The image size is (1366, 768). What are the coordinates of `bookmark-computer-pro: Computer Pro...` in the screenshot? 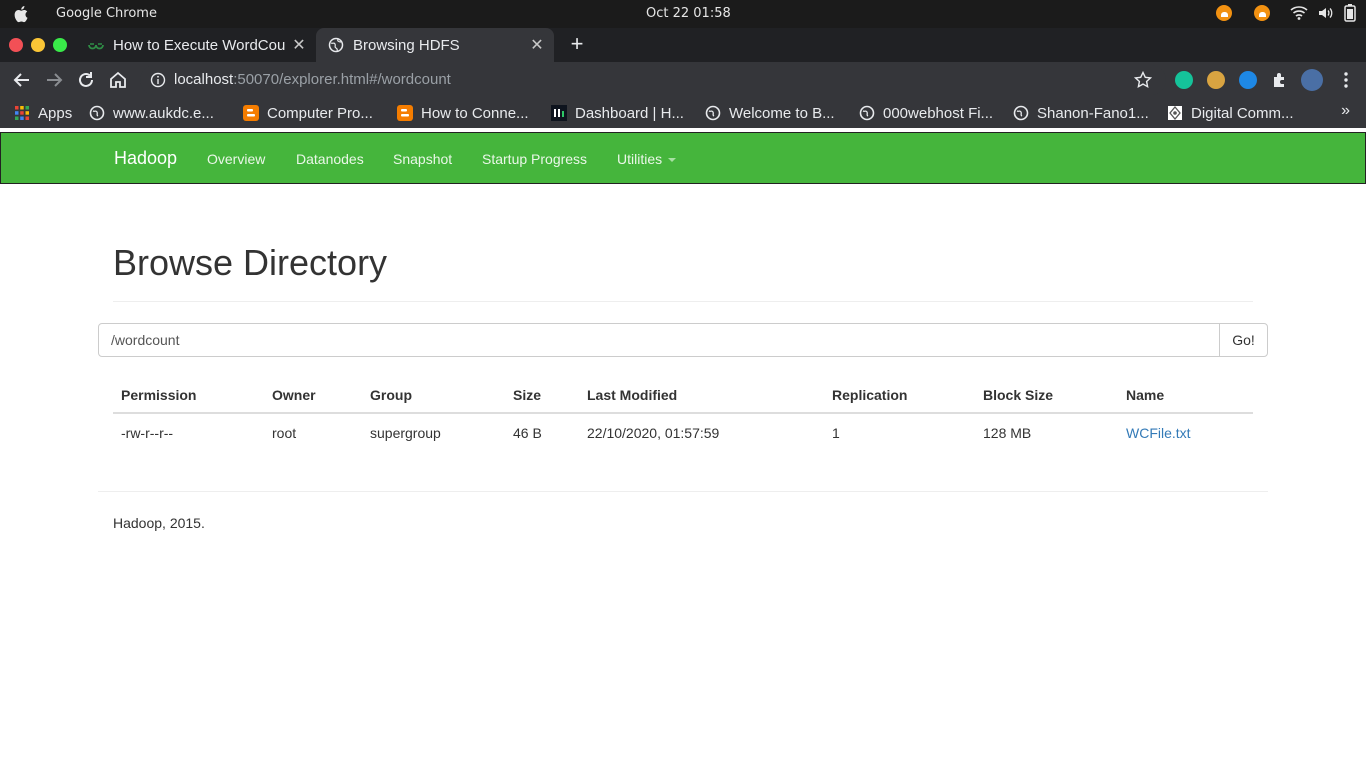 It's located at (308, 113).